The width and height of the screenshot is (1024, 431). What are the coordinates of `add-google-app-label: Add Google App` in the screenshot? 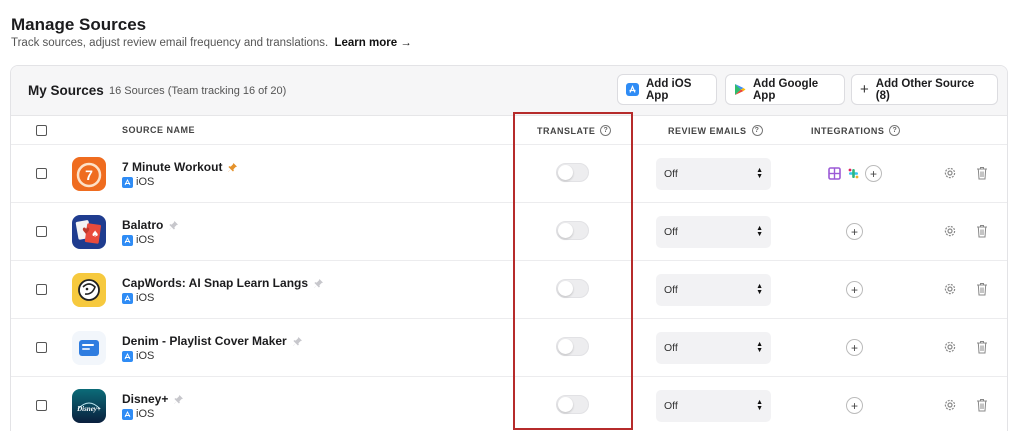 It's located at (786, 89).